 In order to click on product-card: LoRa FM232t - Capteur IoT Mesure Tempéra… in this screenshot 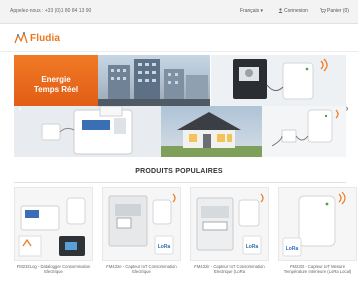, I will do `click(317, 235)`.